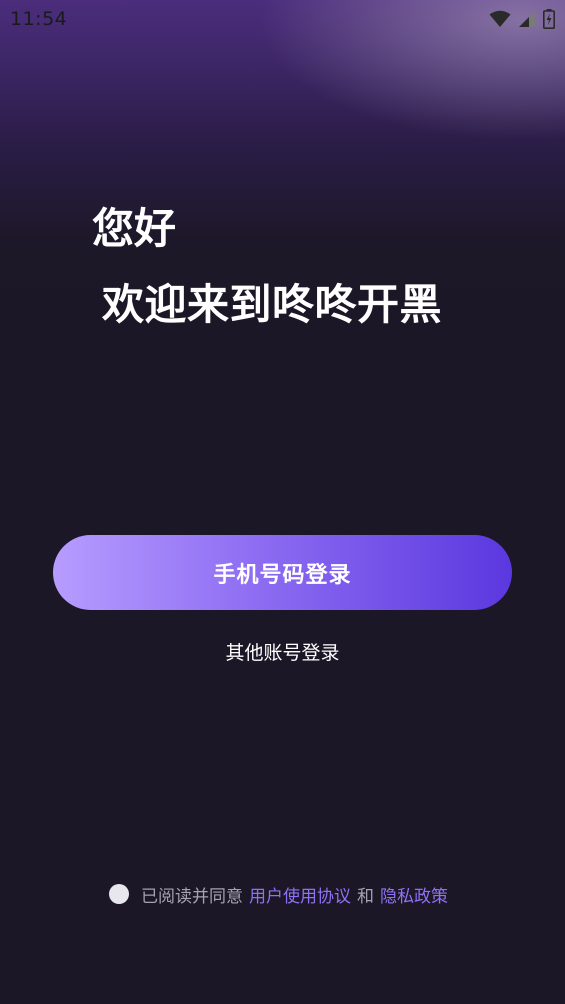  What do you see at coordinates (272, 304) in the screenshot?
I see `welcome-title: 欢迎来到咚咚开黑` at bounding box center [272, 304].